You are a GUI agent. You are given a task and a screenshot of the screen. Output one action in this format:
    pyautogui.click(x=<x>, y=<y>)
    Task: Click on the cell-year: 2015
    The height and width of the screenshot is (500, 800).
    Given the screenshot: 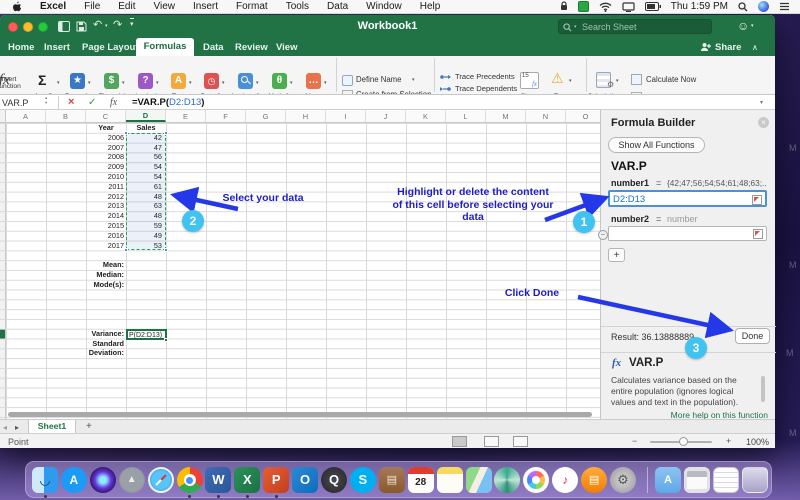 What is the action you would take?
    pyautogui.click(x=105, y=226)
    